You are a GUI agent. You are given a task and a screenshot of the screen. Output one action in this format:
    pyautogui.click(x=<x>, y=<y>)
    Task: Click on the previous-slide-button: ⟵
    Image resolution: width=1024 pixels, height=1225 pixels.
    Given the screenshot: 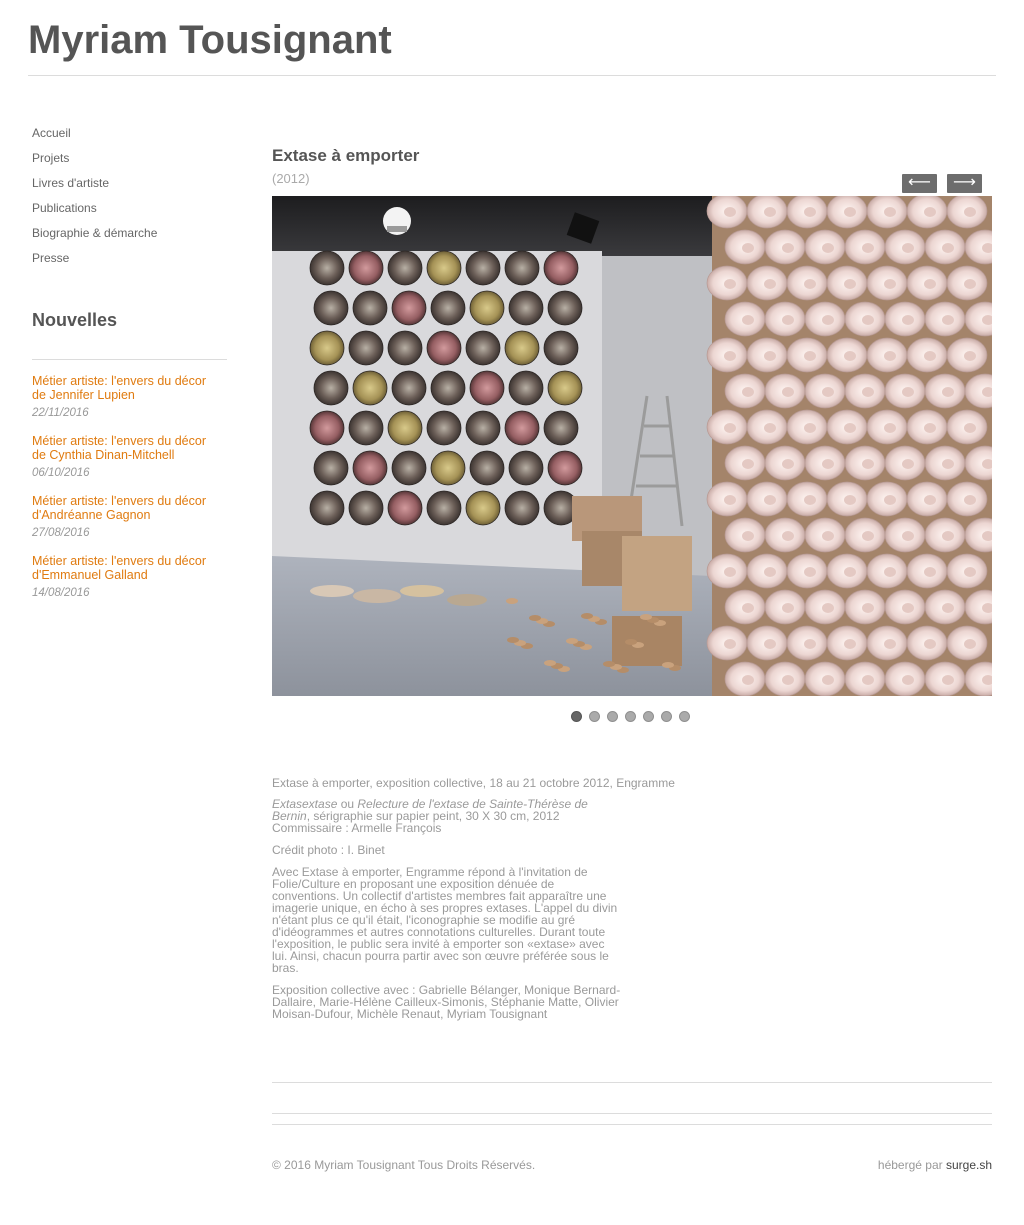 What is the action you would take?
    pyautogui.click(x=919, y=183)
    